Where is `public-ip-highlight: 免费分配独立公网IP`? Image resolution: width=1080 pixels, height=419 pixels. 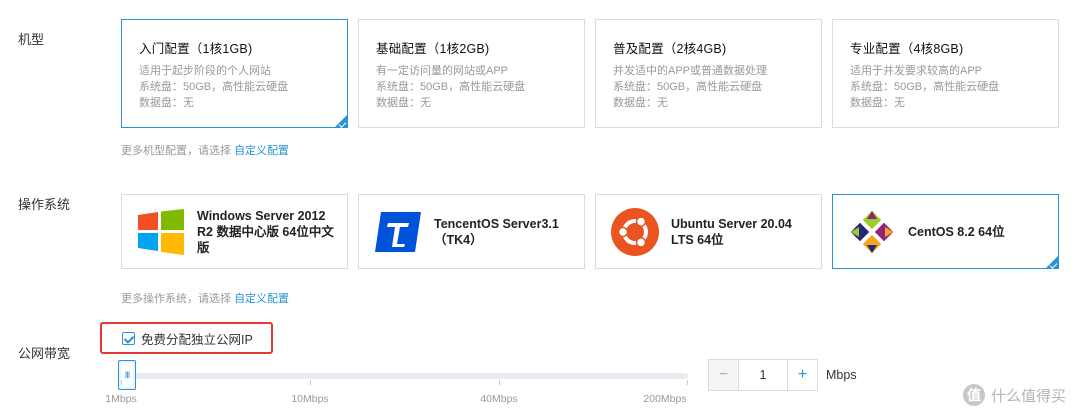
public-ip-highlight: 免费分配独立公网IP is located at coordinates (186, 338).